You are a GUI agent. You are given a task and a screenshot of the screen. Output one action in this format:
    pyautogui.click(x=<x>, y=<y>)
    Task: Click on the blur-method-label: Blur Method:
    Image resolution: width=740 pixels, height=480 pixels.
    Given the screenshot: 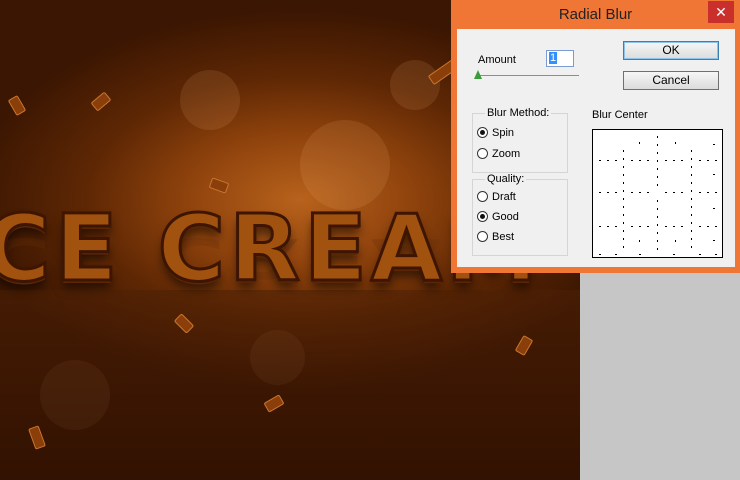 What is the action you would take?
    pyautogui.click(x=518, y=113)
    